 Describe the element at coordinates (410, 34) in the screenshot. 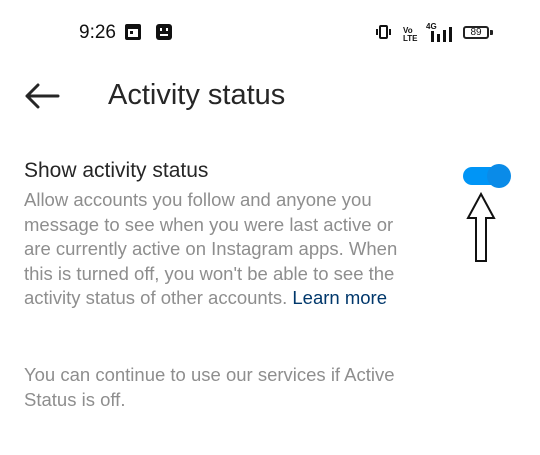

I see `volte-indicator: Vo LTE` at that location.